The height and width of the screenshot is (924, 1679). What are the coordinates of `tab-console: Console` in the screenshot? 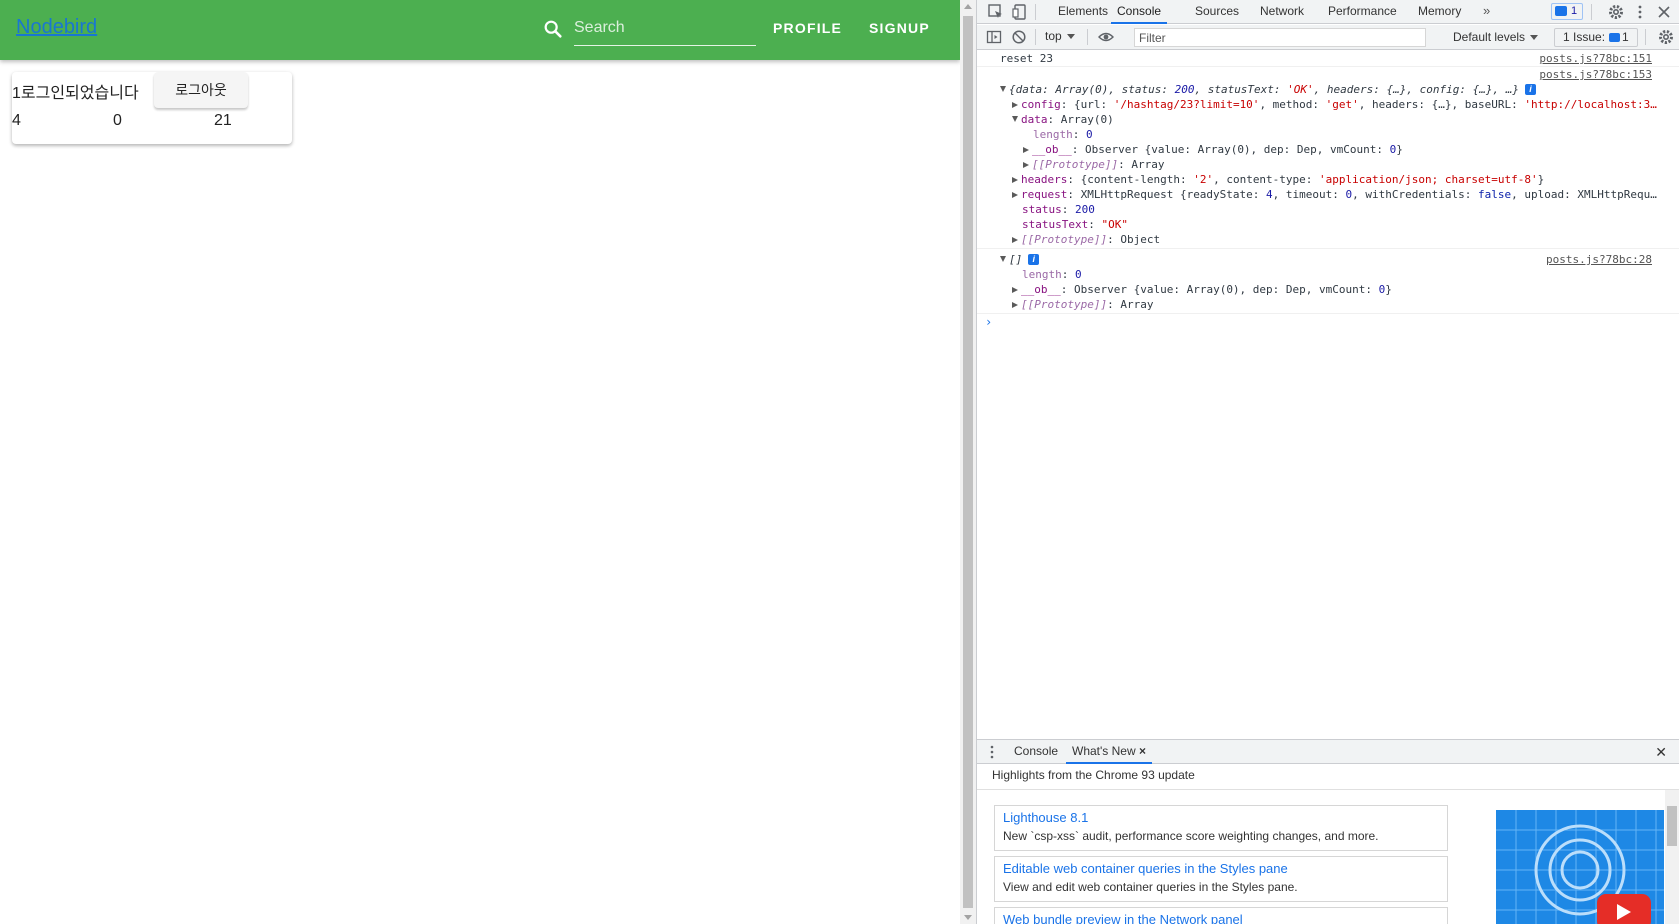 It's located at (1139, 12).